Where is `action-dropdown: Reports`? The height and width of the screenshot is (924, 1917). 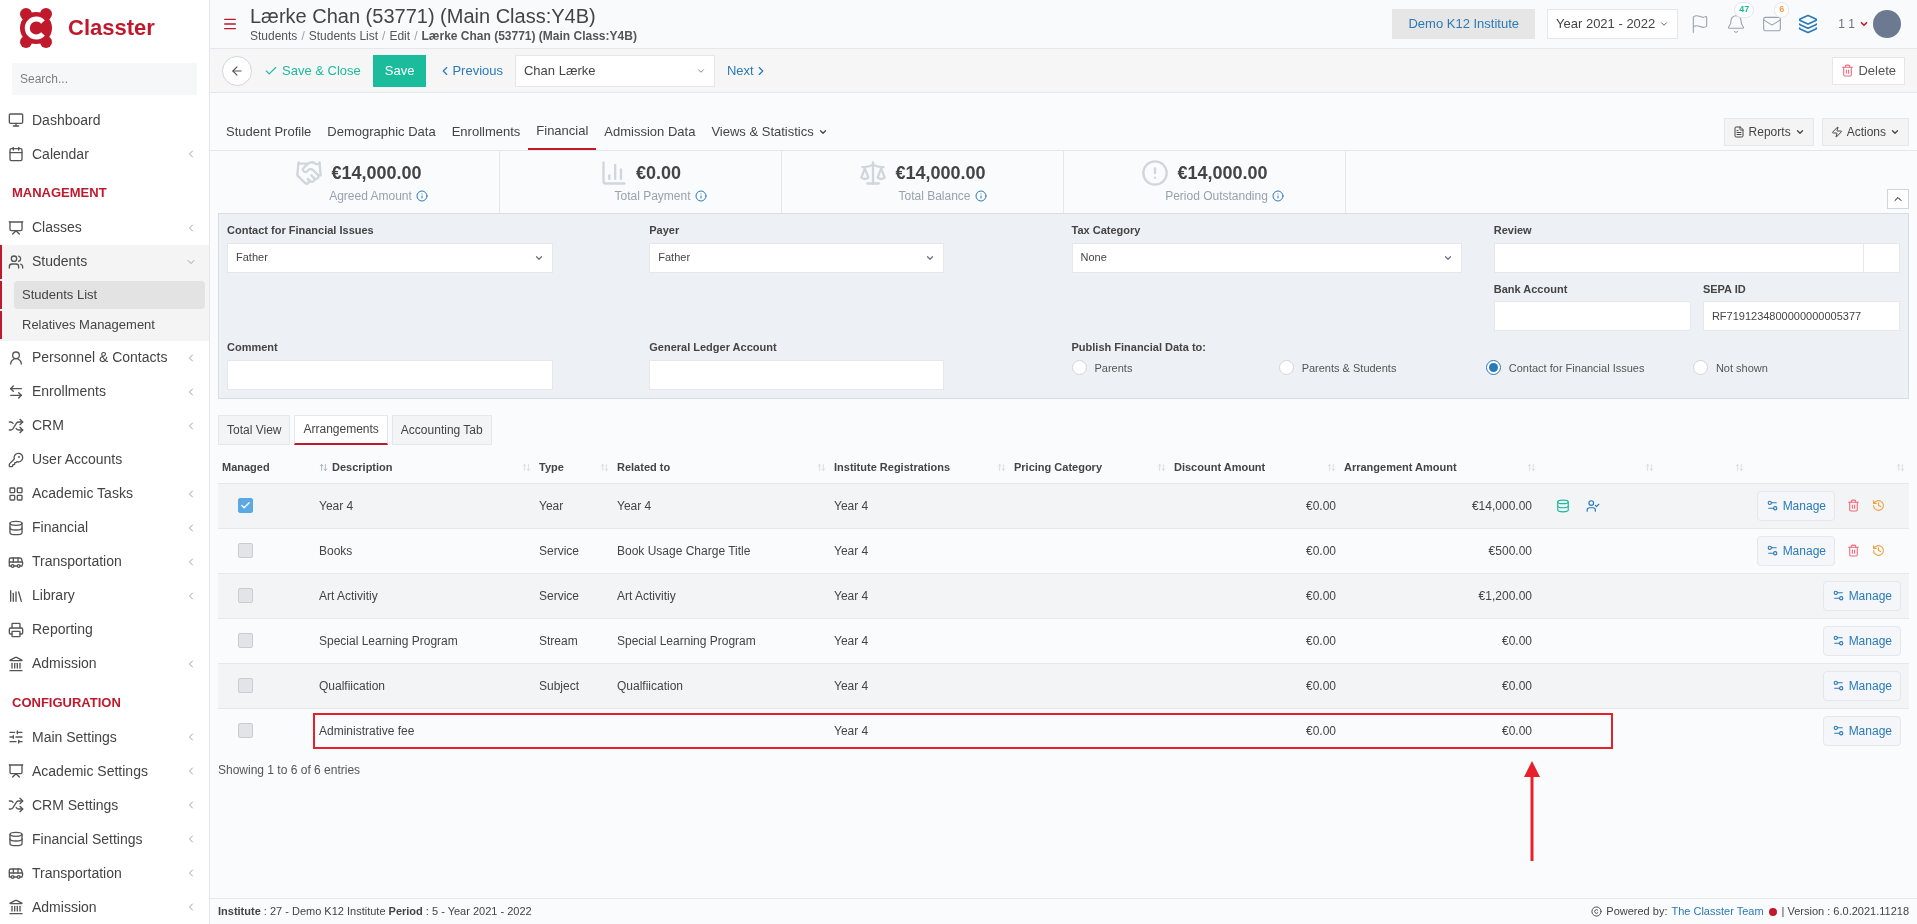 action-dropdown: Reports is located at coordinates (1768, 132).